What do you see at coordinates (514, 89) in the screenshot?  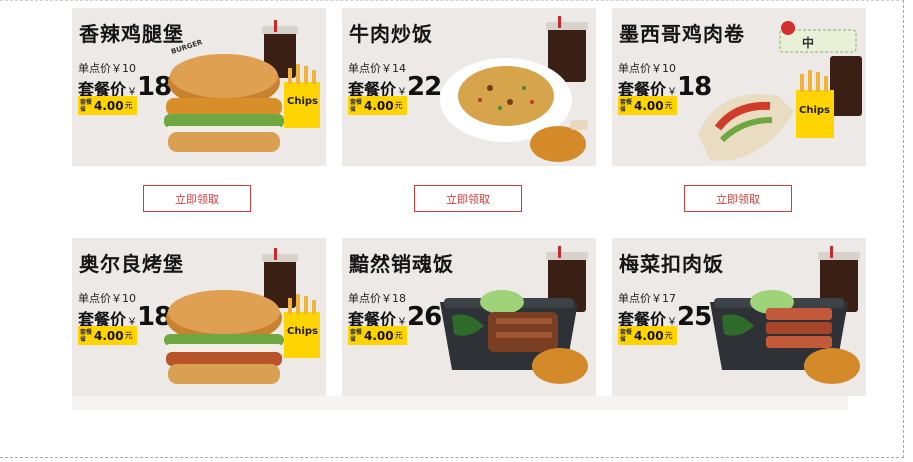 I see `beef-fried-rice-combo-image` at bounding box center [514, 89].